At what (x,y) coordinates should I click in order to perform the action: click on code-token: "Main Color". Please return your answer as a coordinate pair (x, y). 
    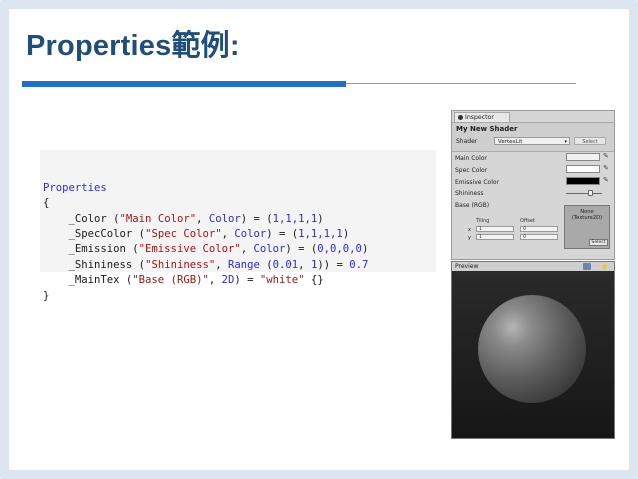
    Looking at the image, I should click on (158, 218).